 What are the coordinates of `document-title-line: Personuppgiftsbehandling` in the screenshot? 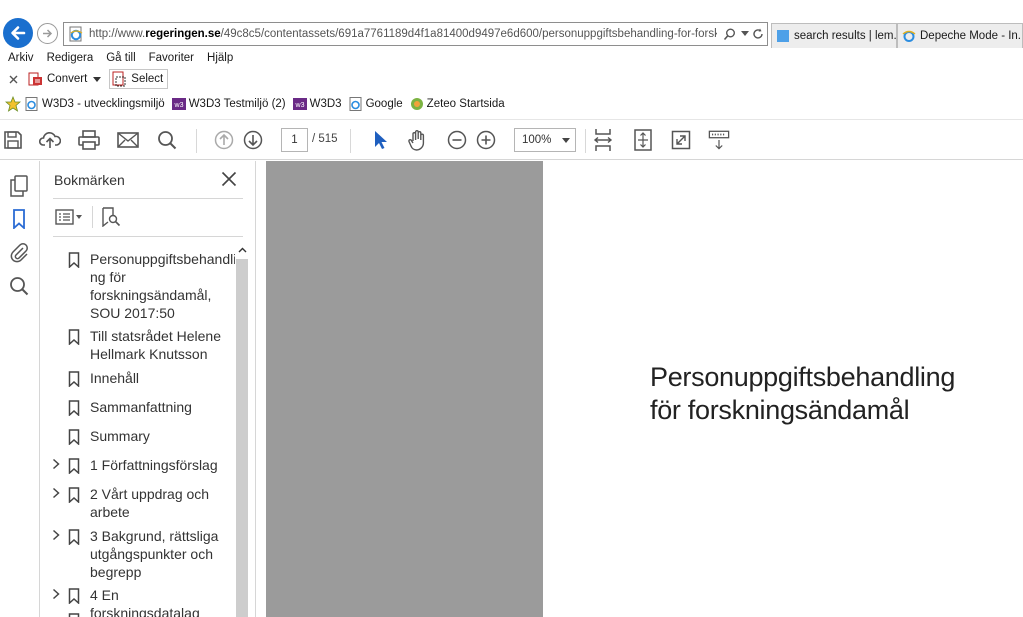 It's located at (803, 377).